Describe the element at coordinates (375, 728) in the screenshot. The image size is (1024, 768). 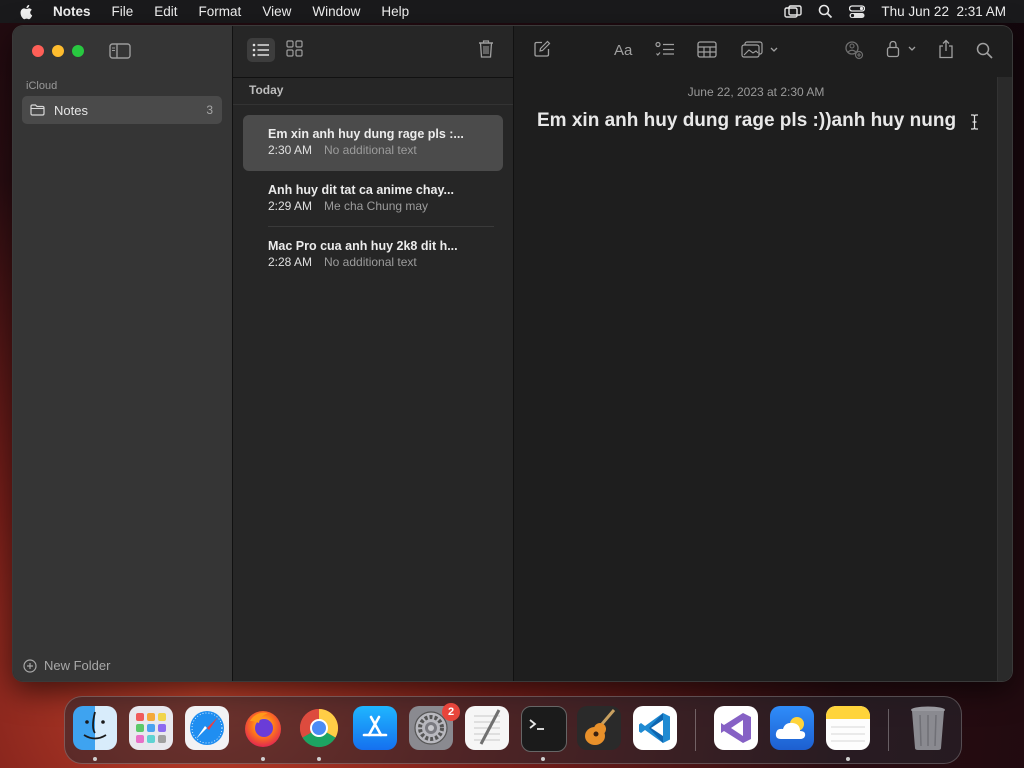
I see `app-store-icon` at that location.